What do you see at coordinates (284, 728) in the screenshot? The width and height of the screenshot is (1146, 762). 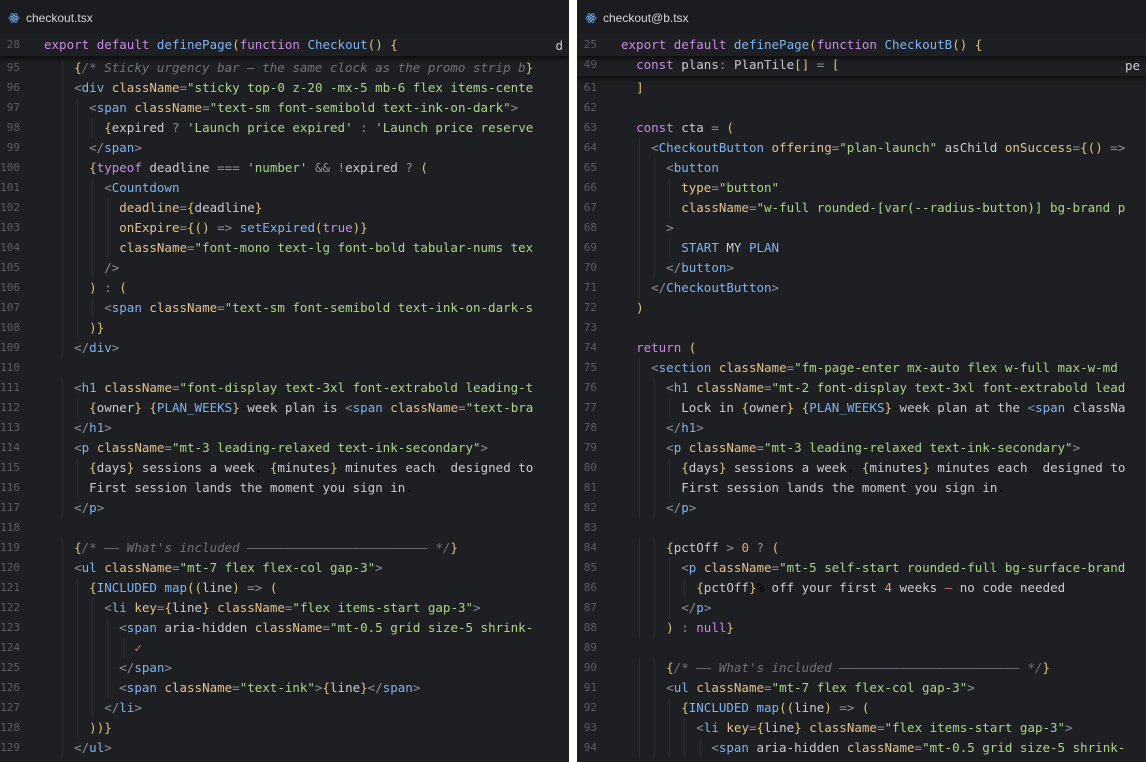 I see `code-line: 128 ))}` at bounding box center [284, 728].